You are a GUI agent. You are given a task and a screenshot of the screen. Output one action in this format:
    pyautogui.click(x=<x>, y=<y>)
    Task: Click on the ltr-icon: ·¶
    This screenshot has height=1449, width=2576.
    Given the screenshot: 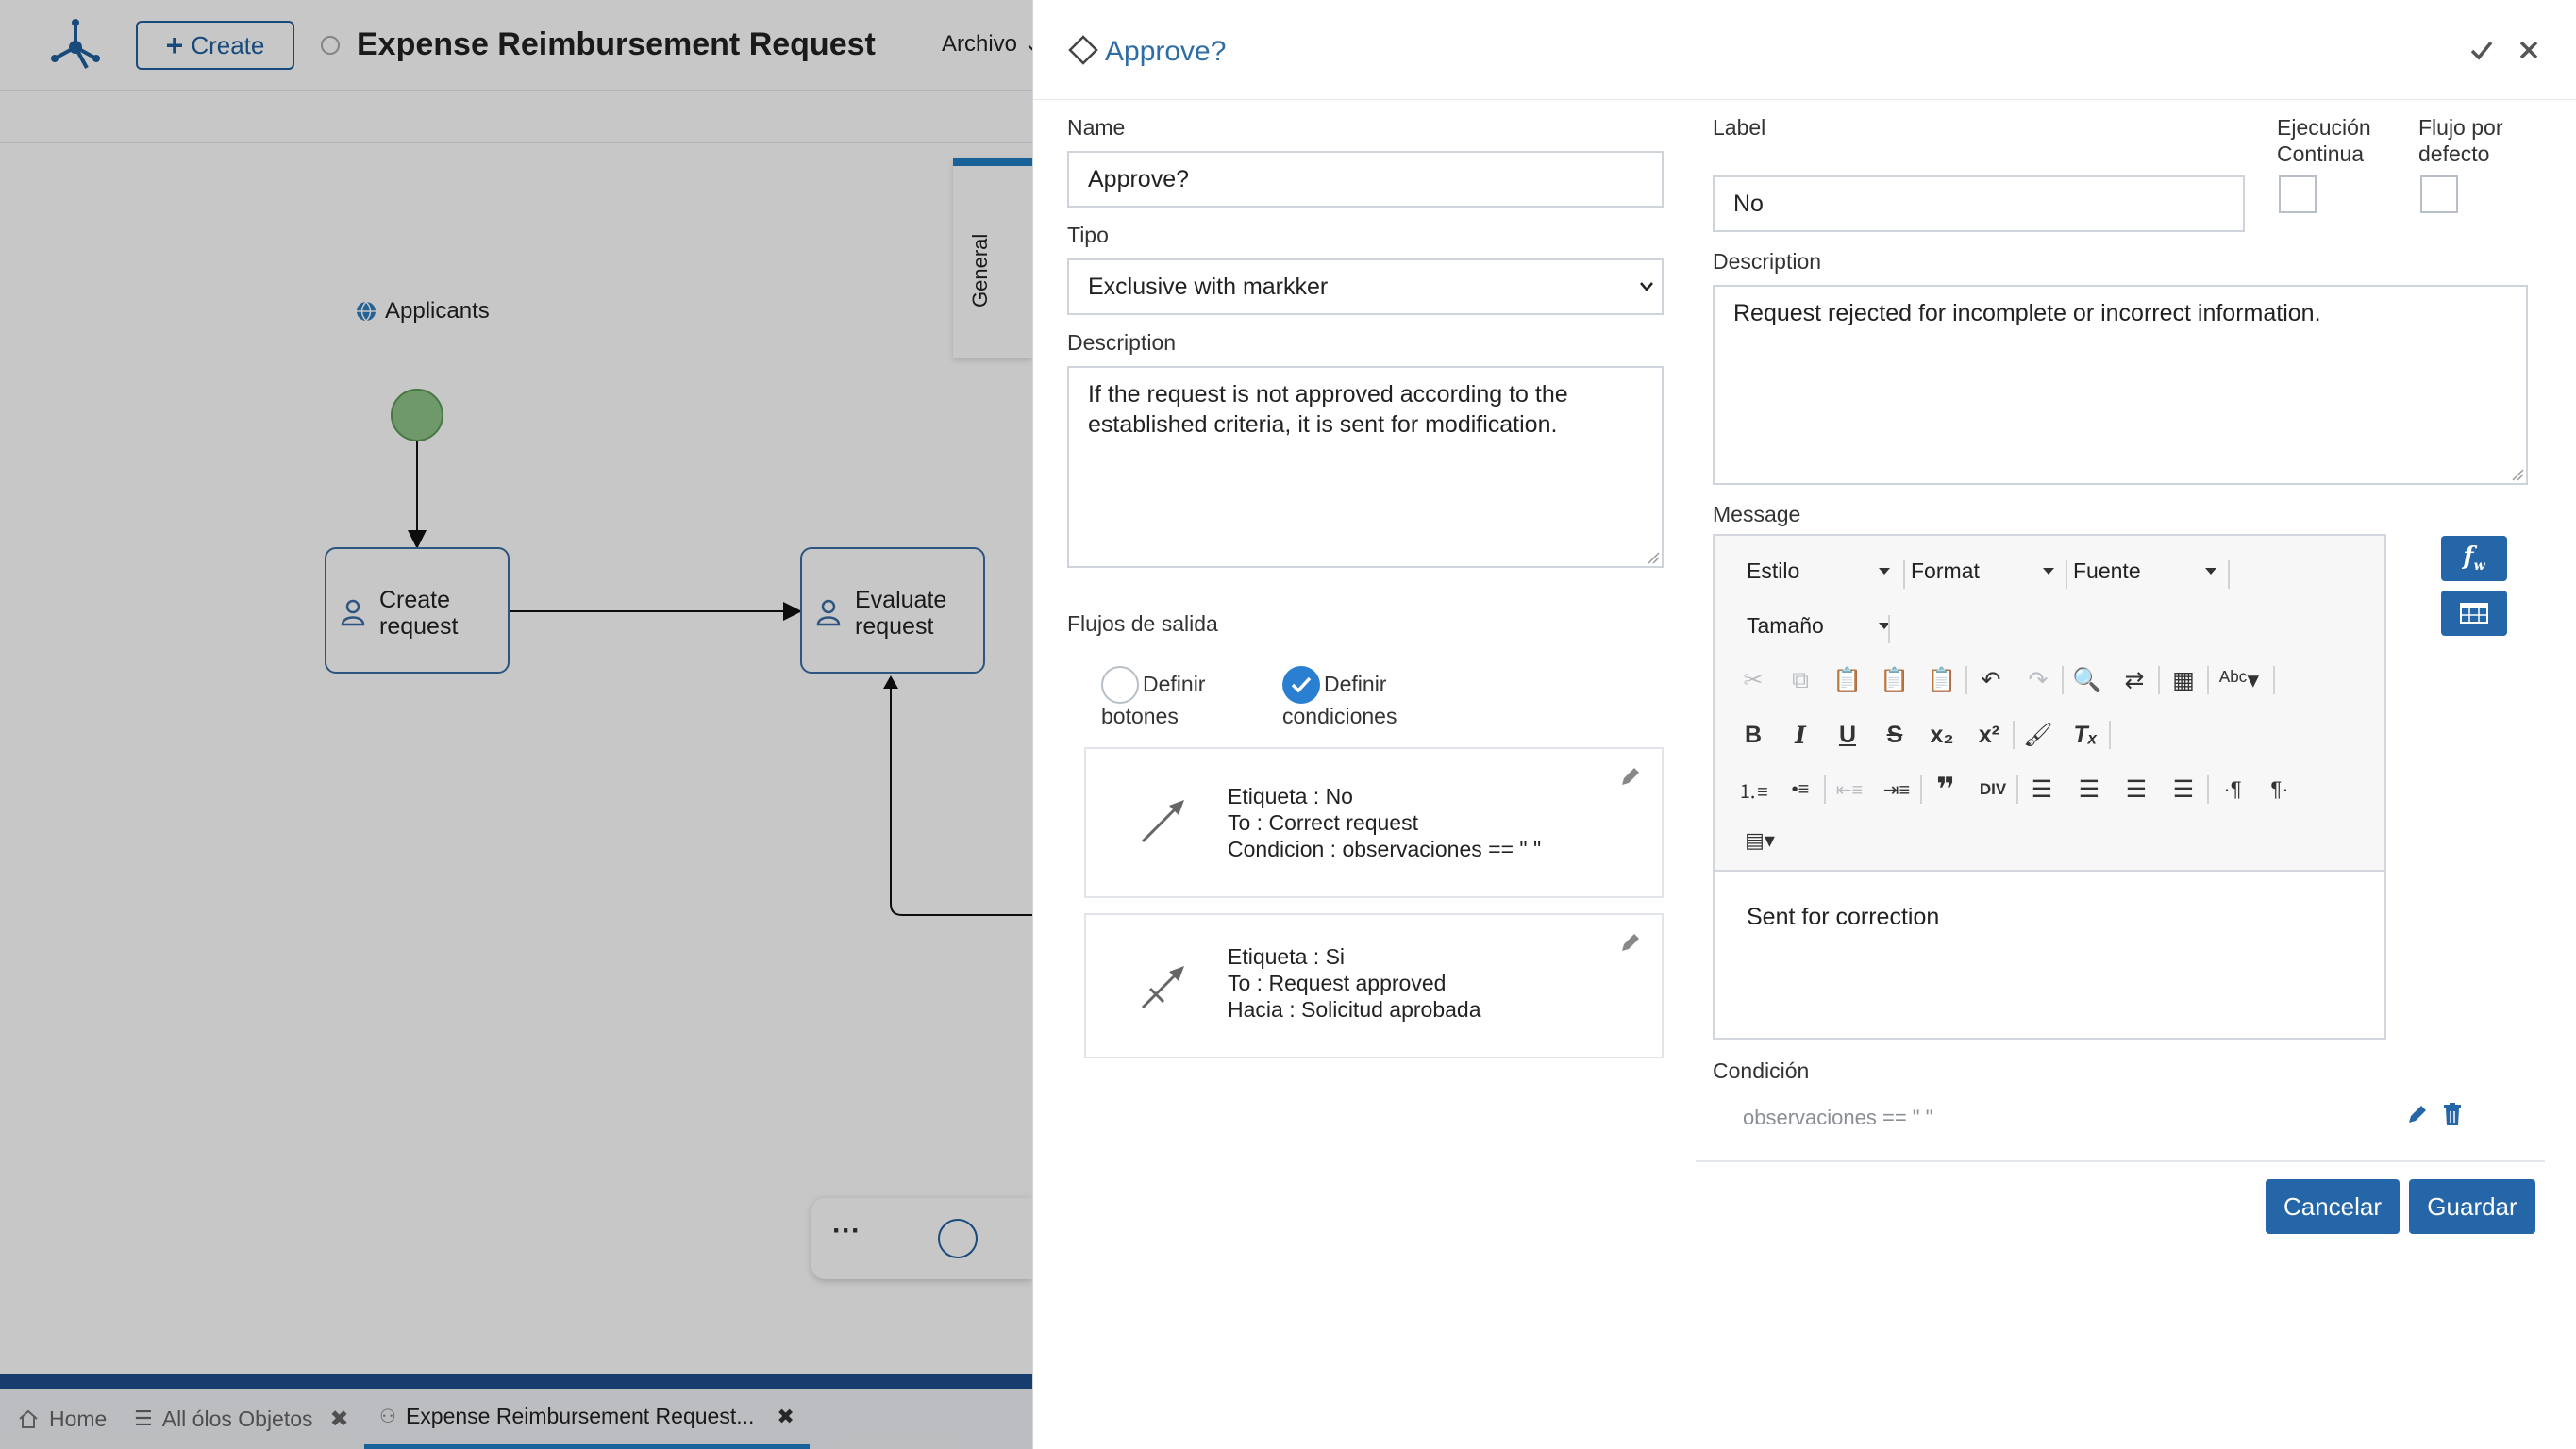 What is the action you would take?
    pyautogui.click(x=2232, y=790)
    